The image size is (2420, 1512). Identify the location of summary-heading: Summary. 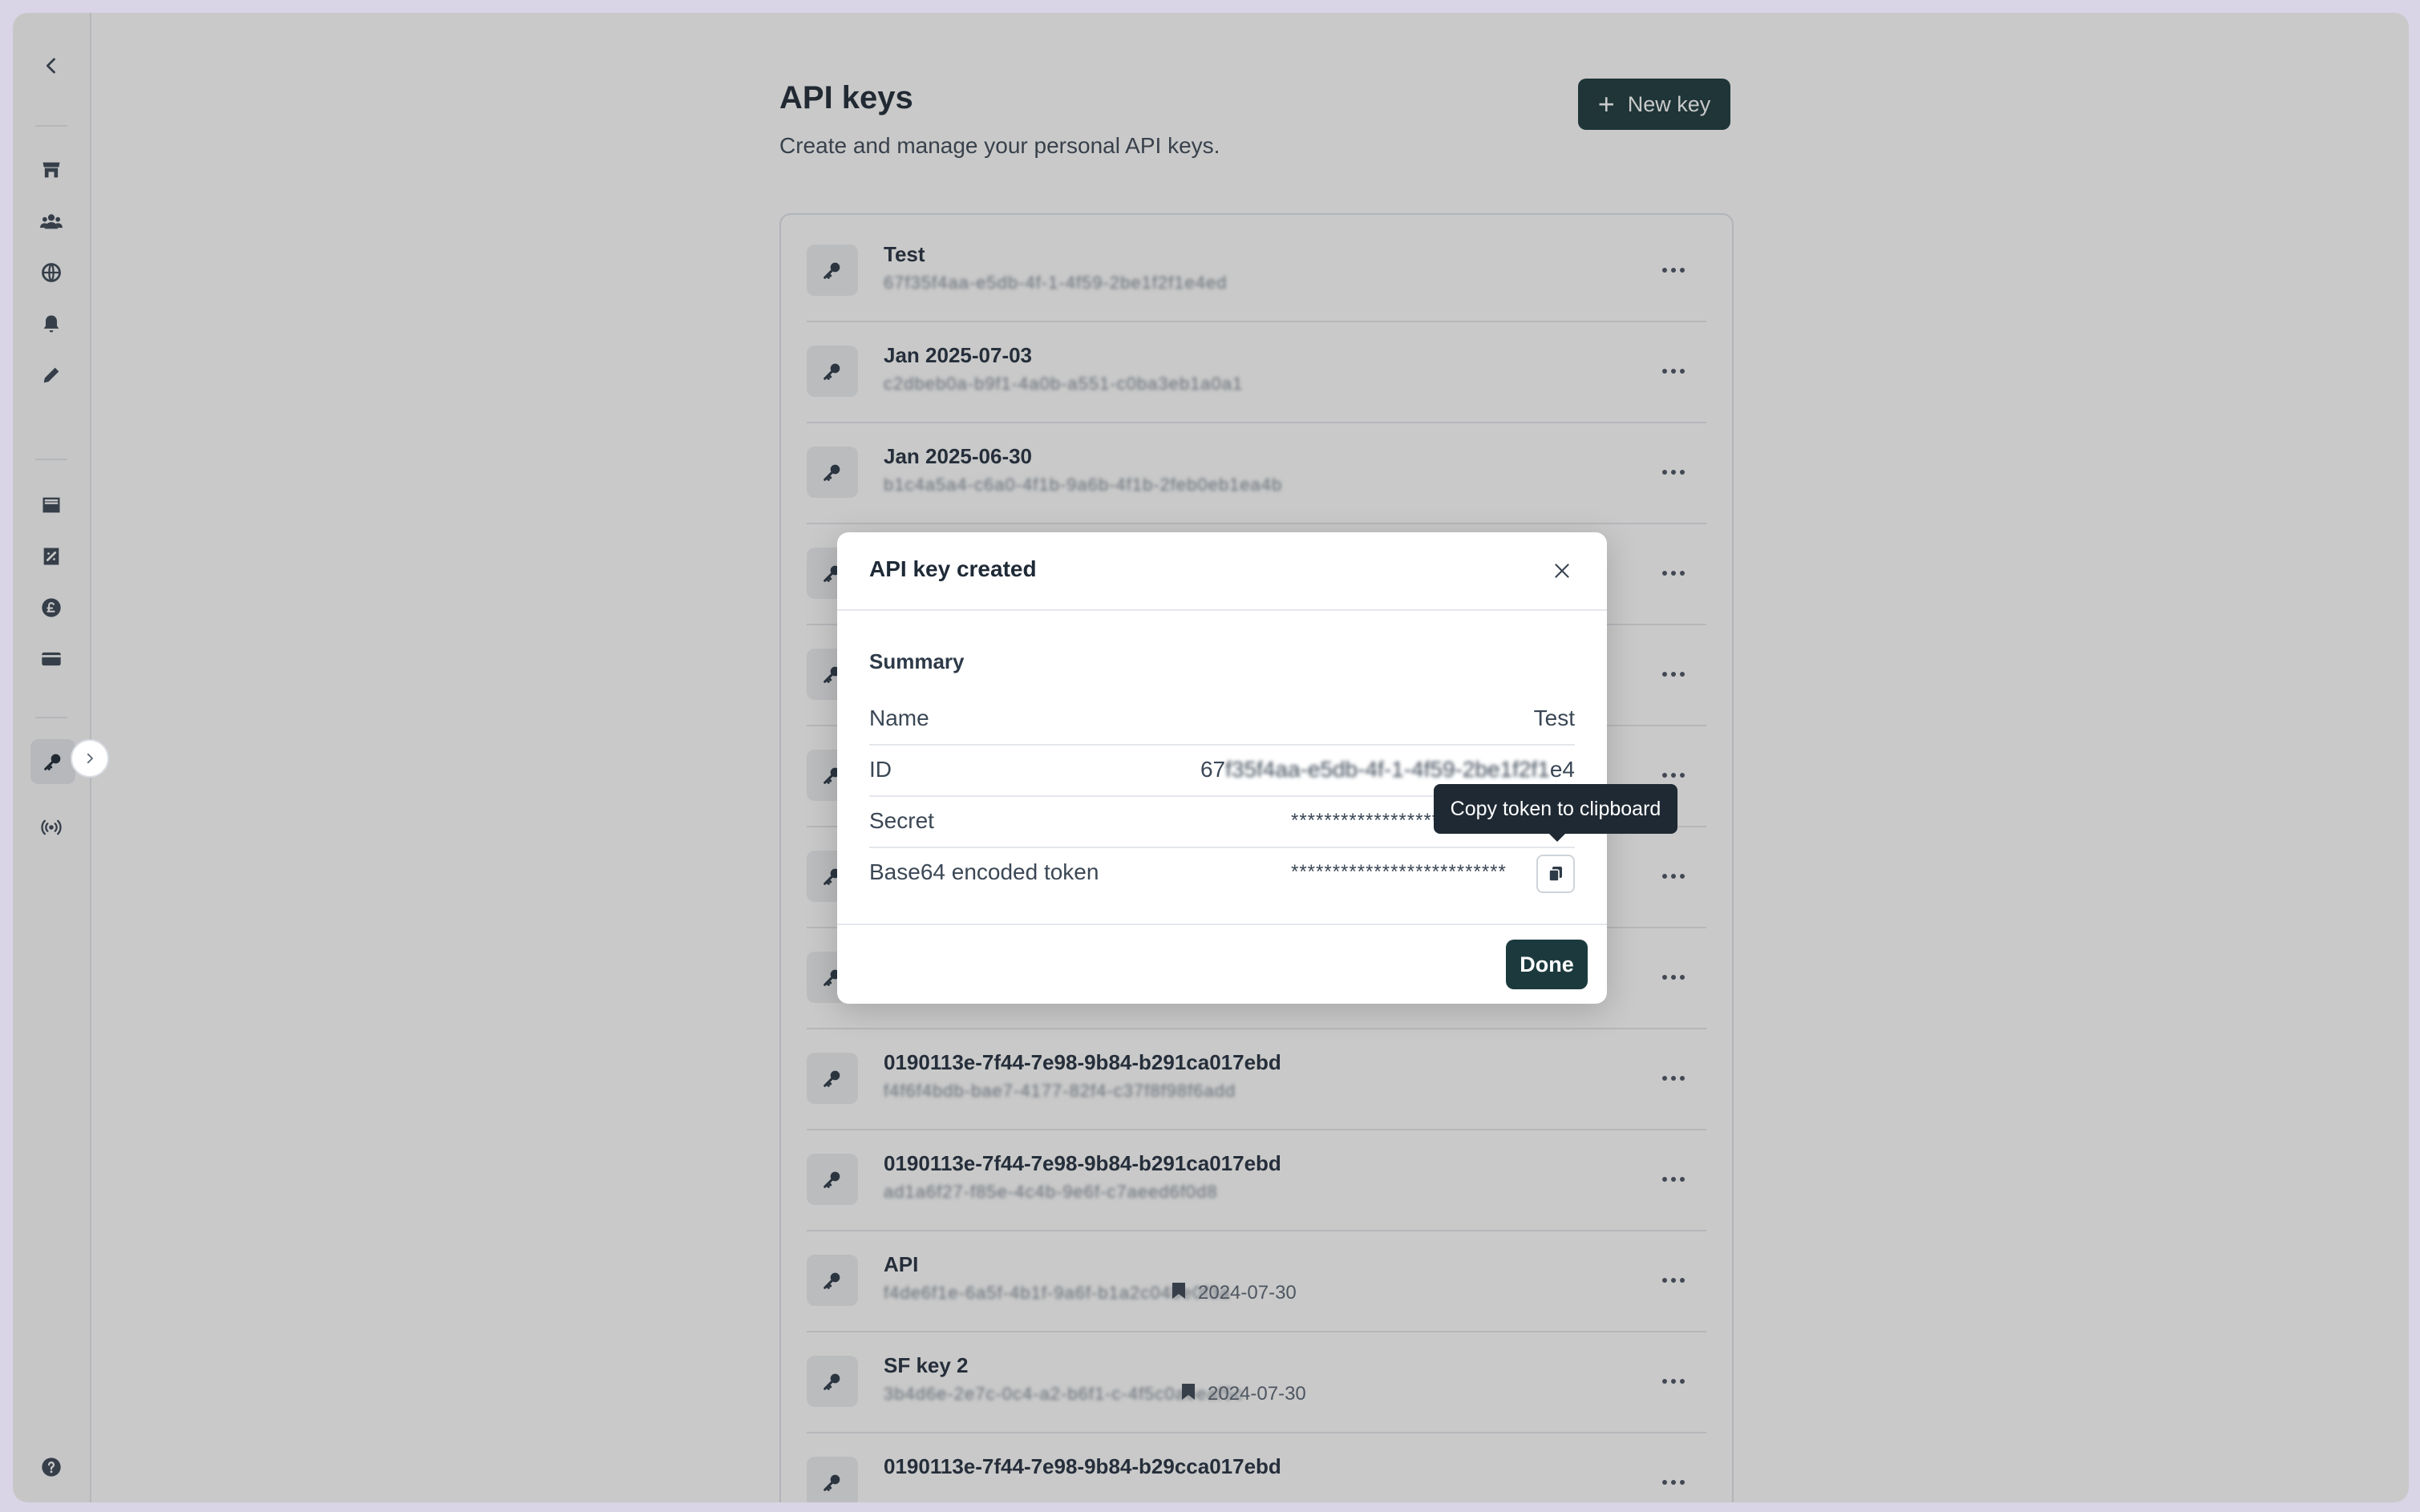
(917, 661).